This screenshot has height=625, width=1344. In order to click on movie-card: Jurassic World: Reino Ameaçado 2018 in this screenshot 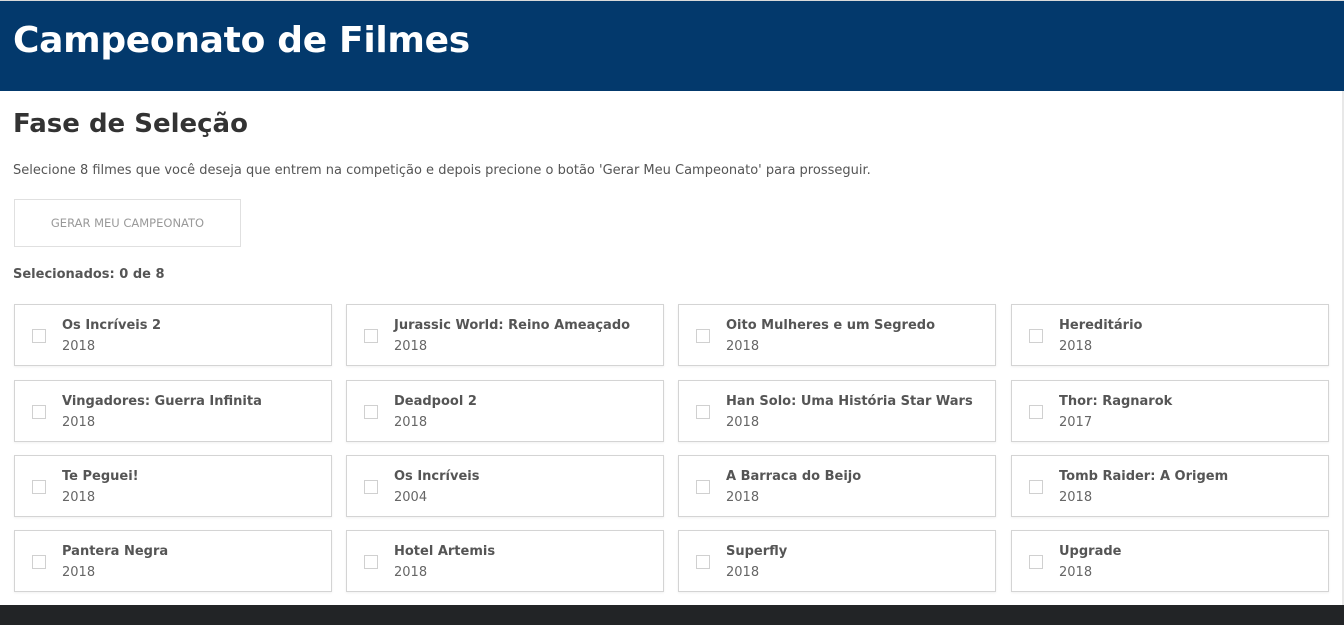, I will do `click(505, 335)`.